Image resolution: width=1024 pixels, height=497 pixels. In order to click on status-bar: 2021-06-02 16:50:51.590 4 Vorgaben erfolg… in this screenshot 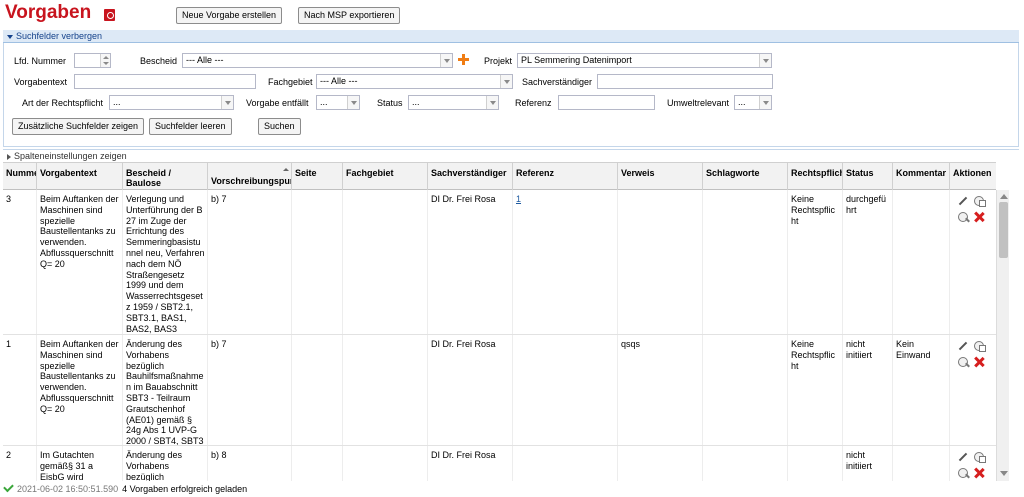, I will do `click(512, 489)`.